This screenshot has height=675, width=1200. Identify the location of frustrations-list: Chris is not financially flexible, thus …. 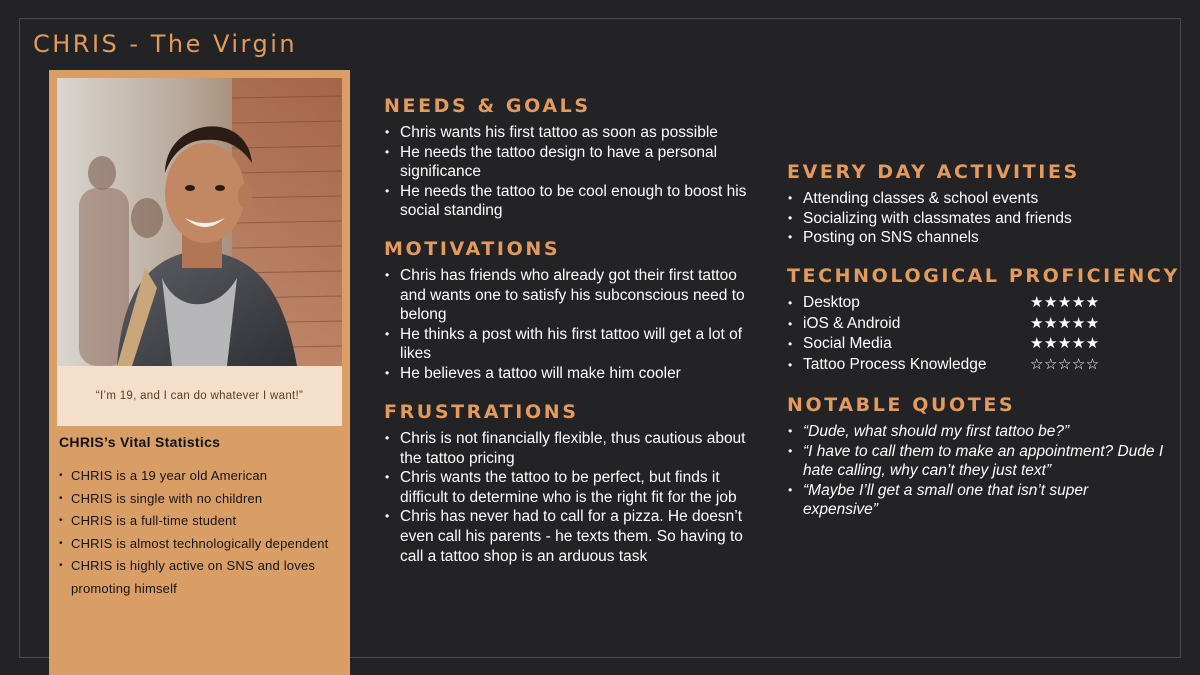
(571, 497).